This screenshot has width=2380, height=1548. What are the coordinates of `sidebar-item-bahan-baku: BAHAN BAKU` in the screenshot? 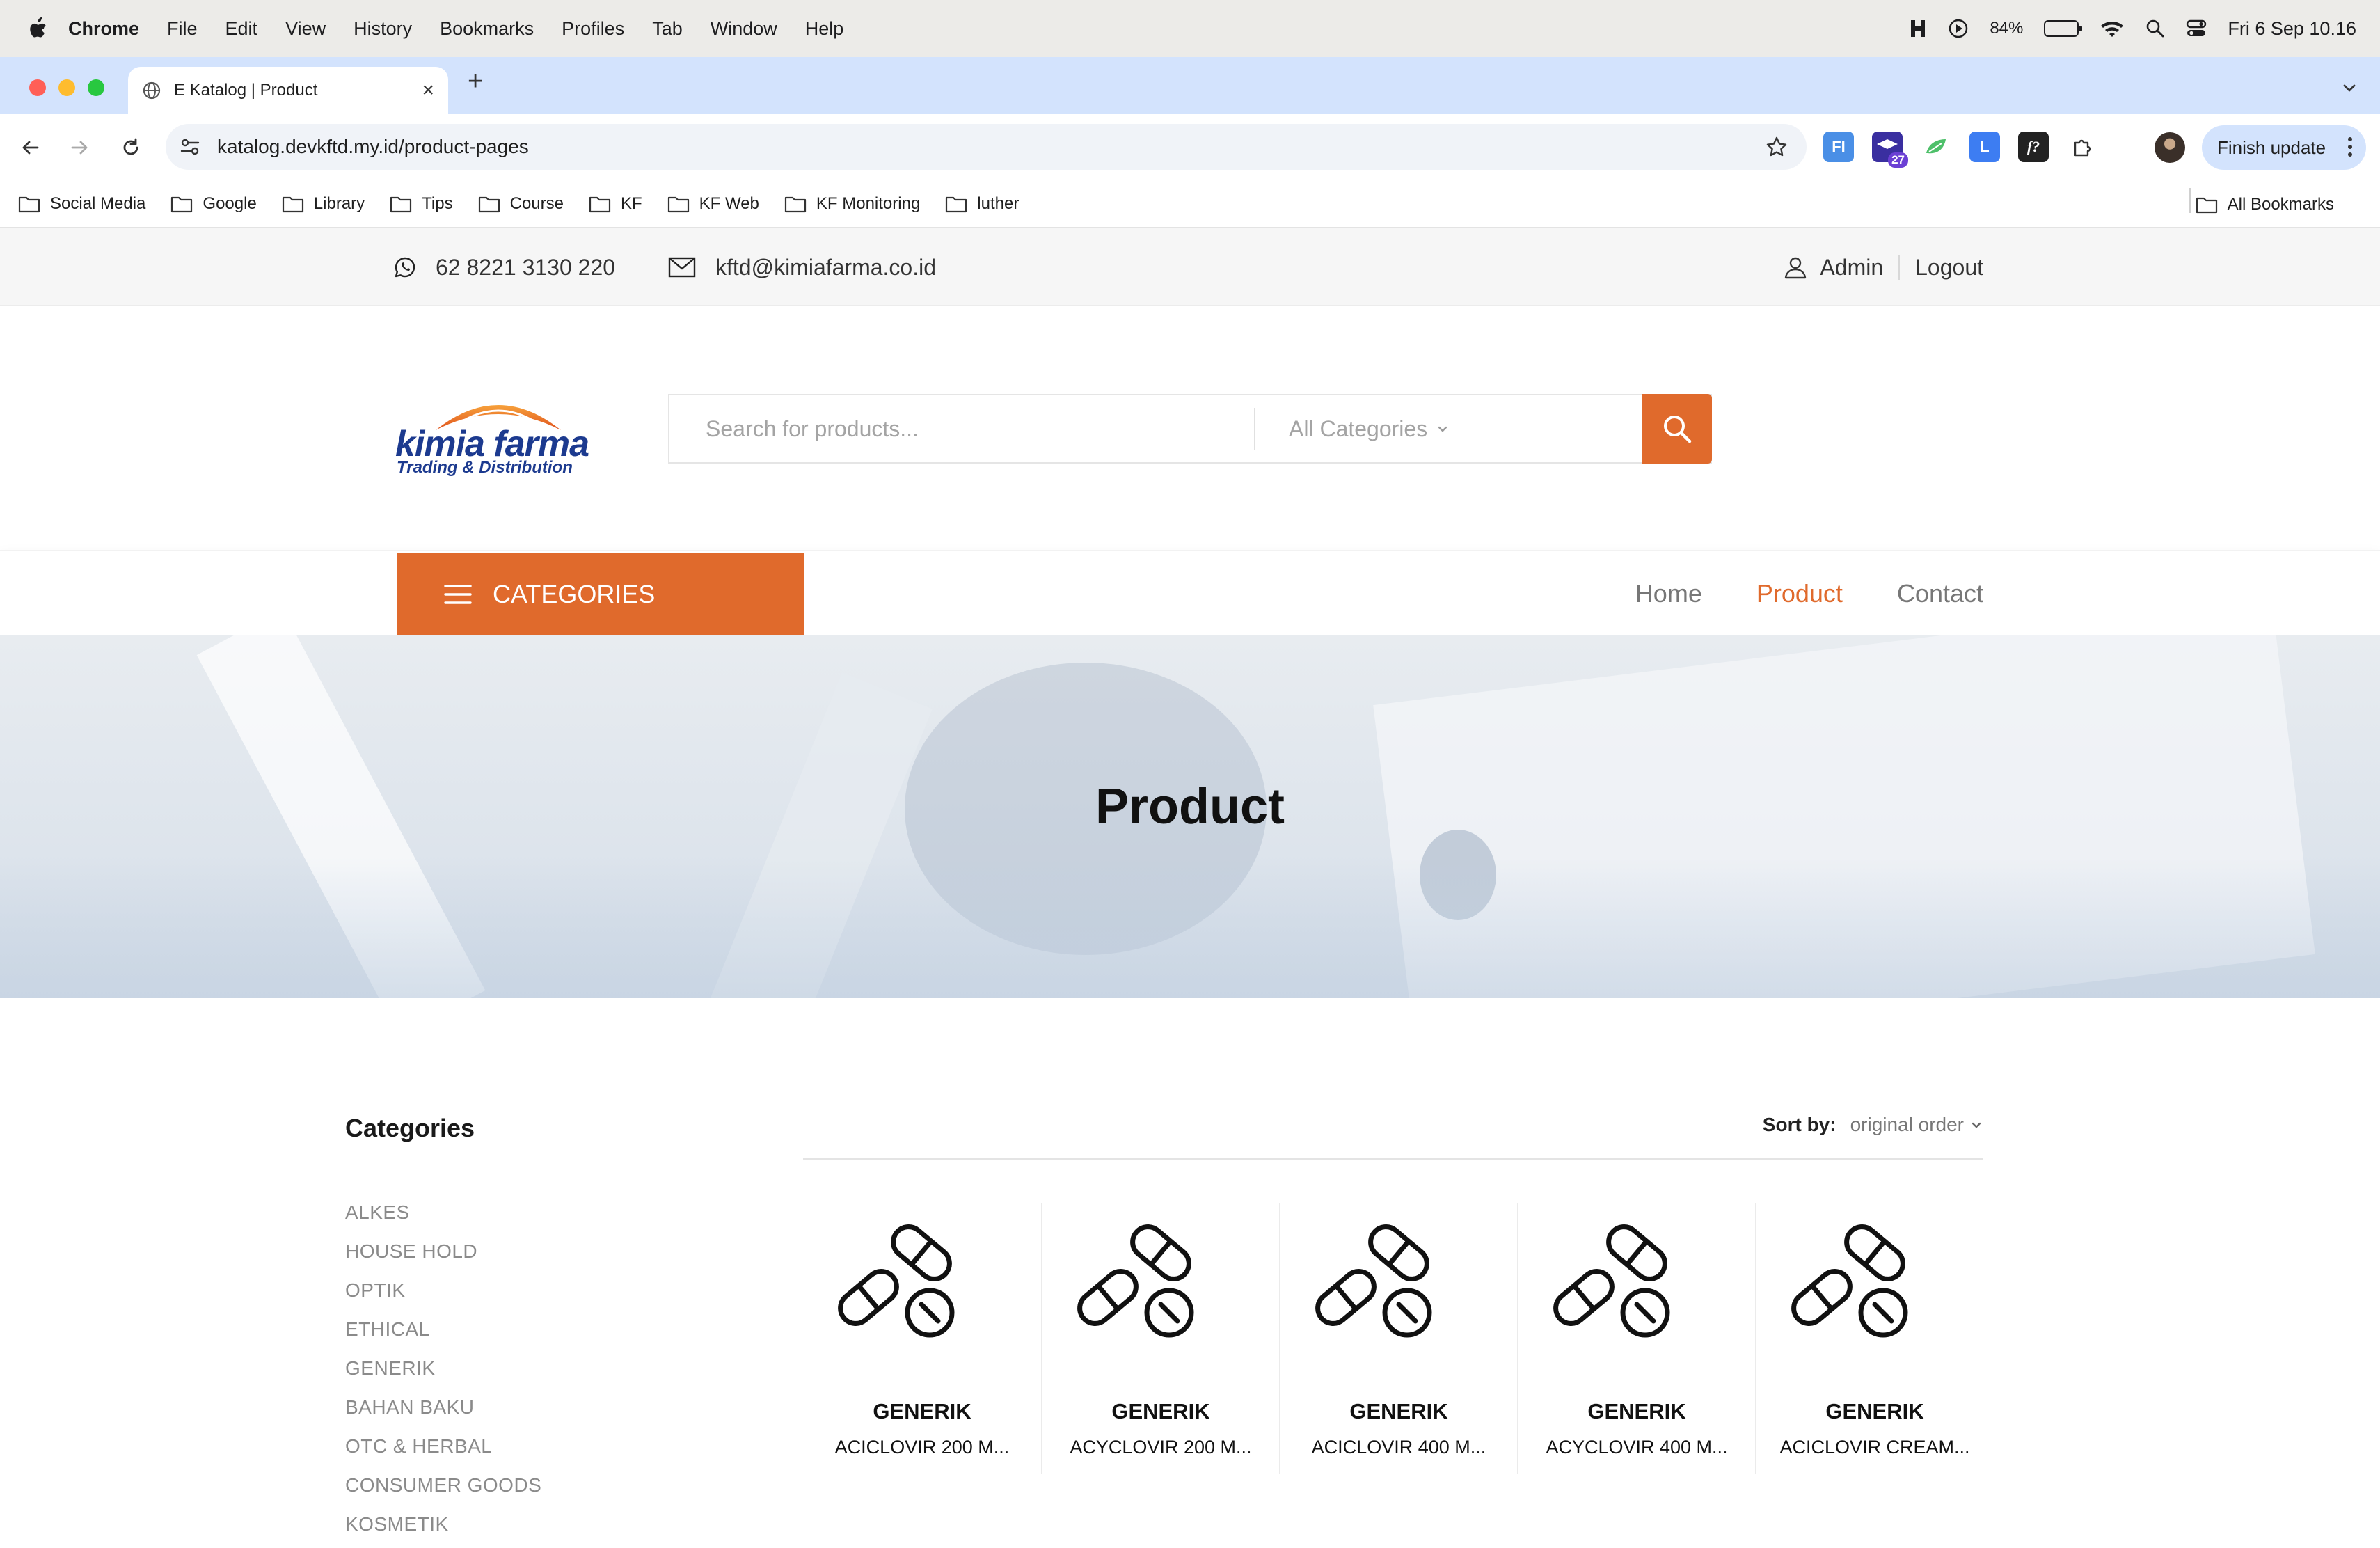 It's located at (443, 1412).